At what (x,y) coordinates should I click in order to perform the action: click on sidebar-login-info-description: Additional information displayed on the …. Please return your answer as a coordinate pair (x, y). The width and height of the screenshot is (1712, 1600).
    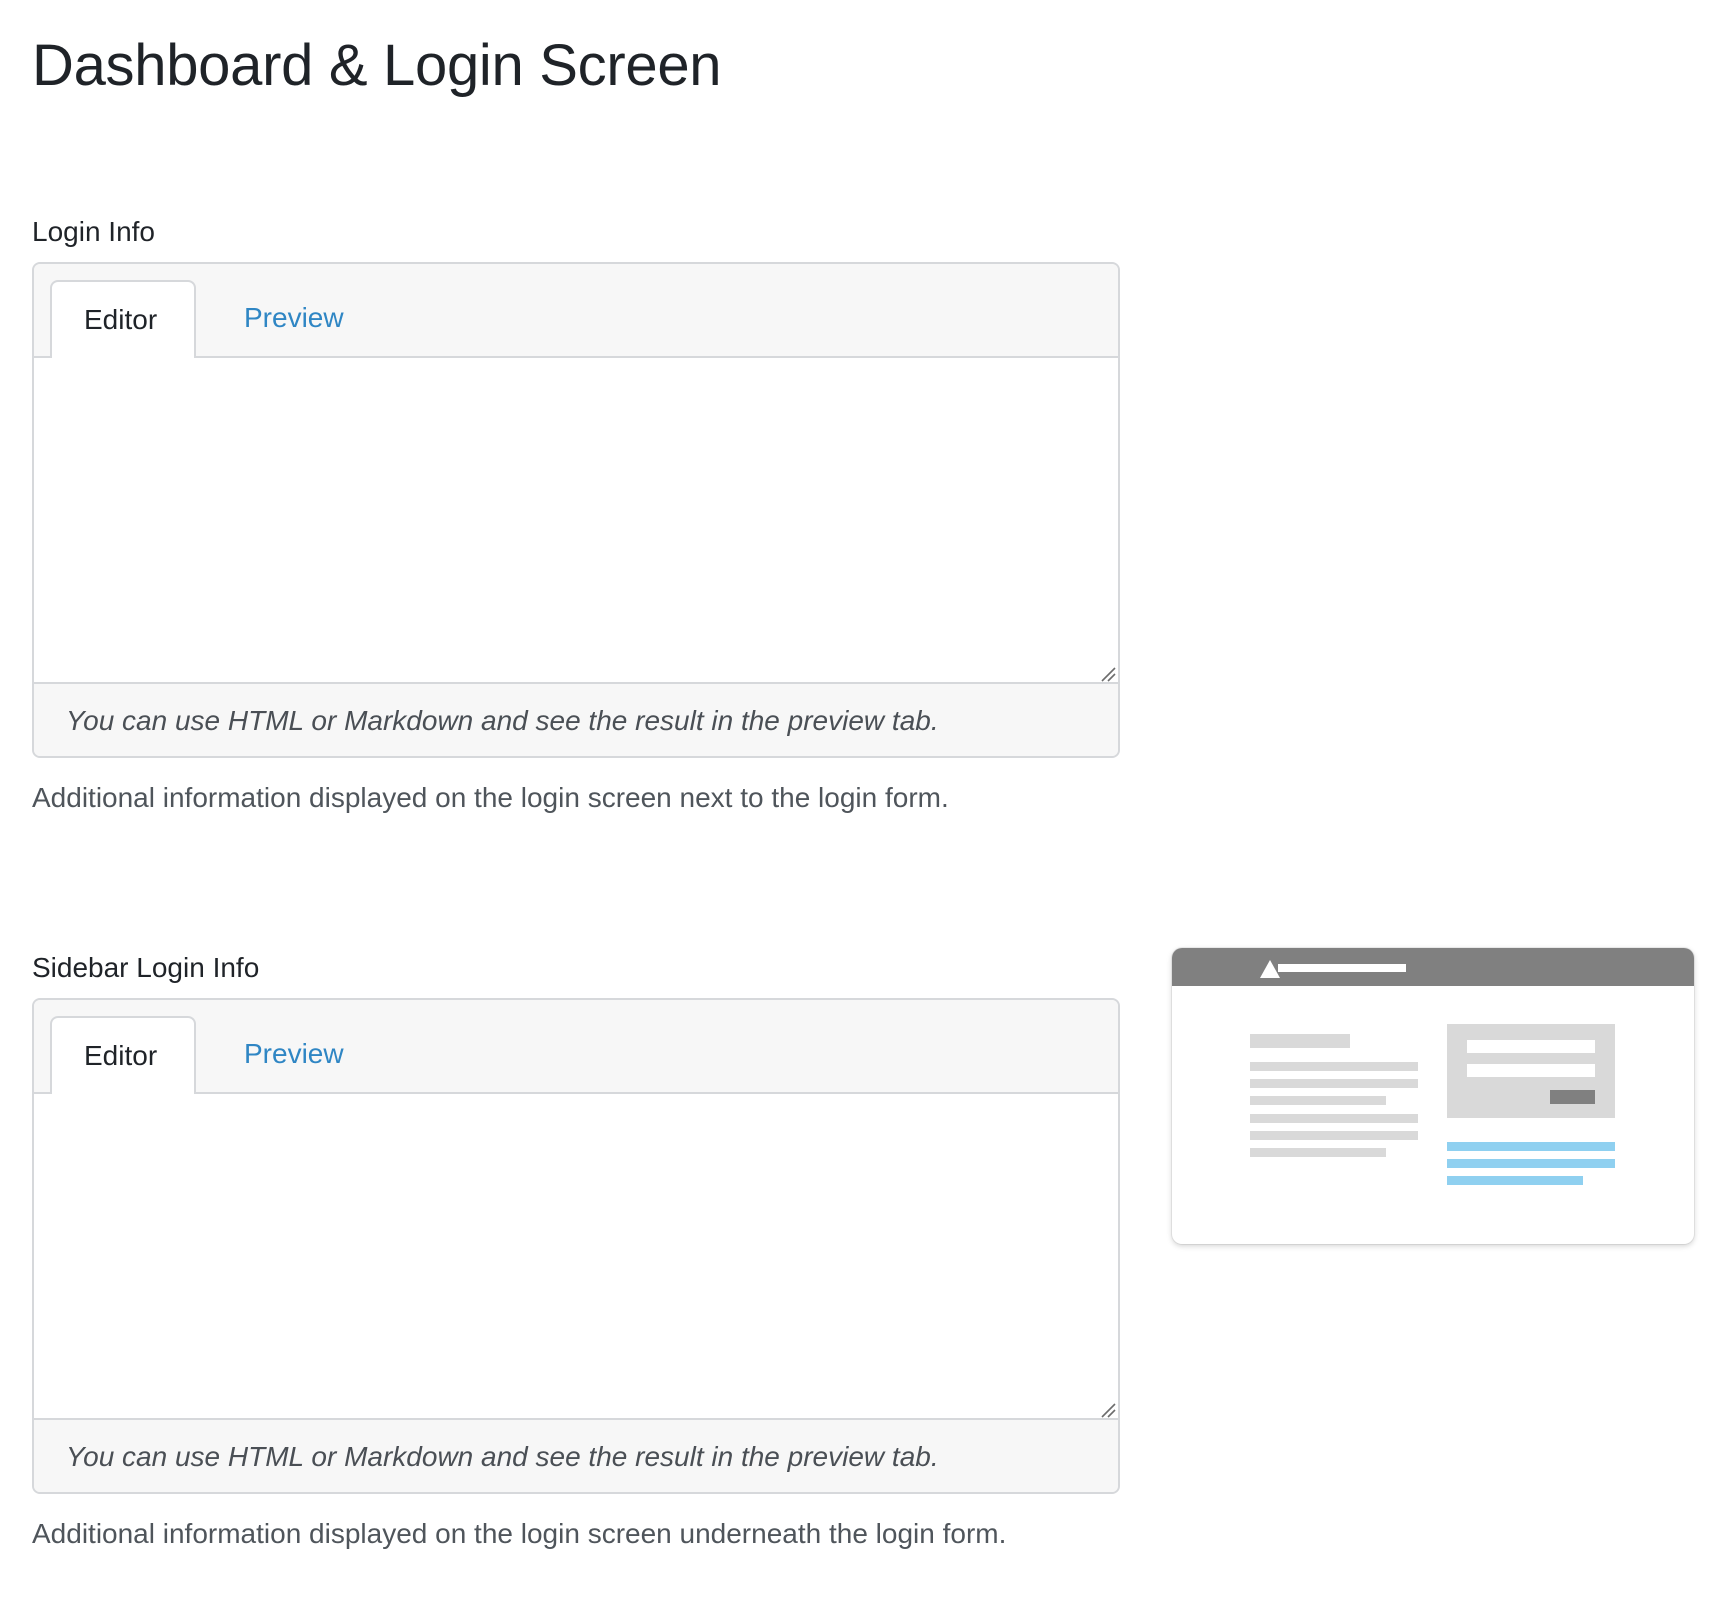
    Looking at the image, I should click on (519, 1533).